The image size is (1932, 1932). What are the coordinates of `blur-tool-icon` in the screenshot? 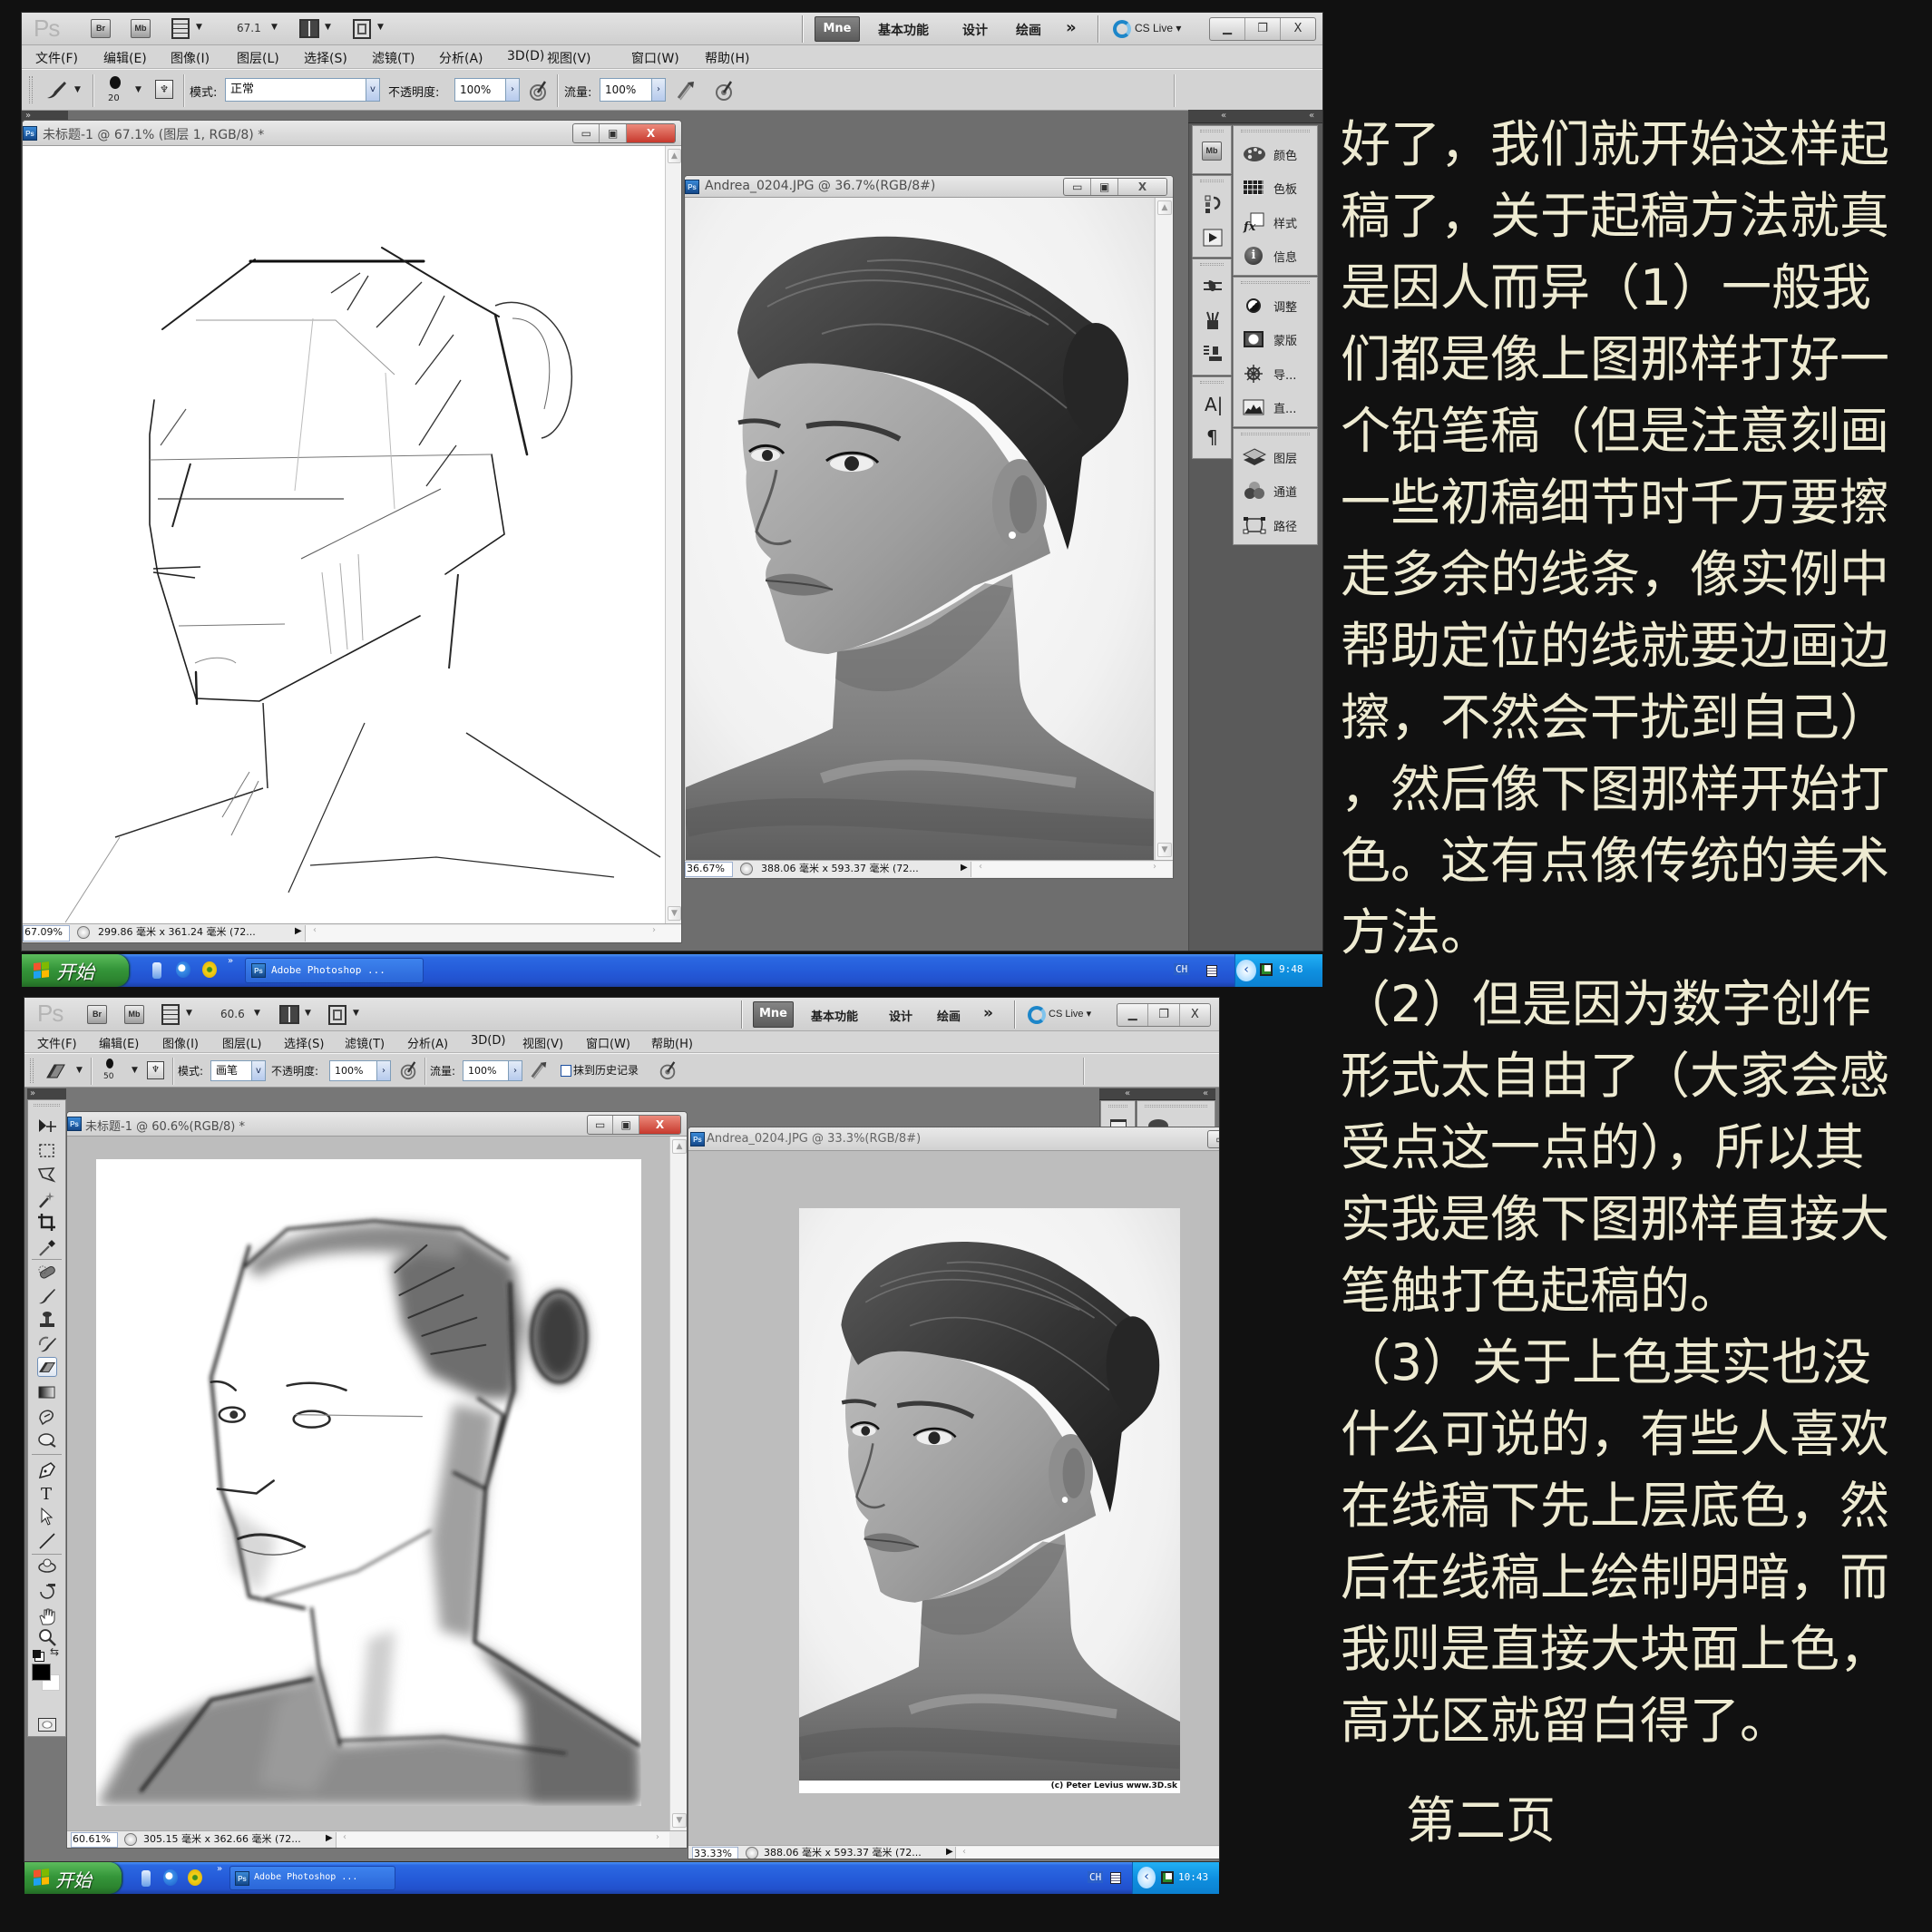 It's located at (47, 1416).